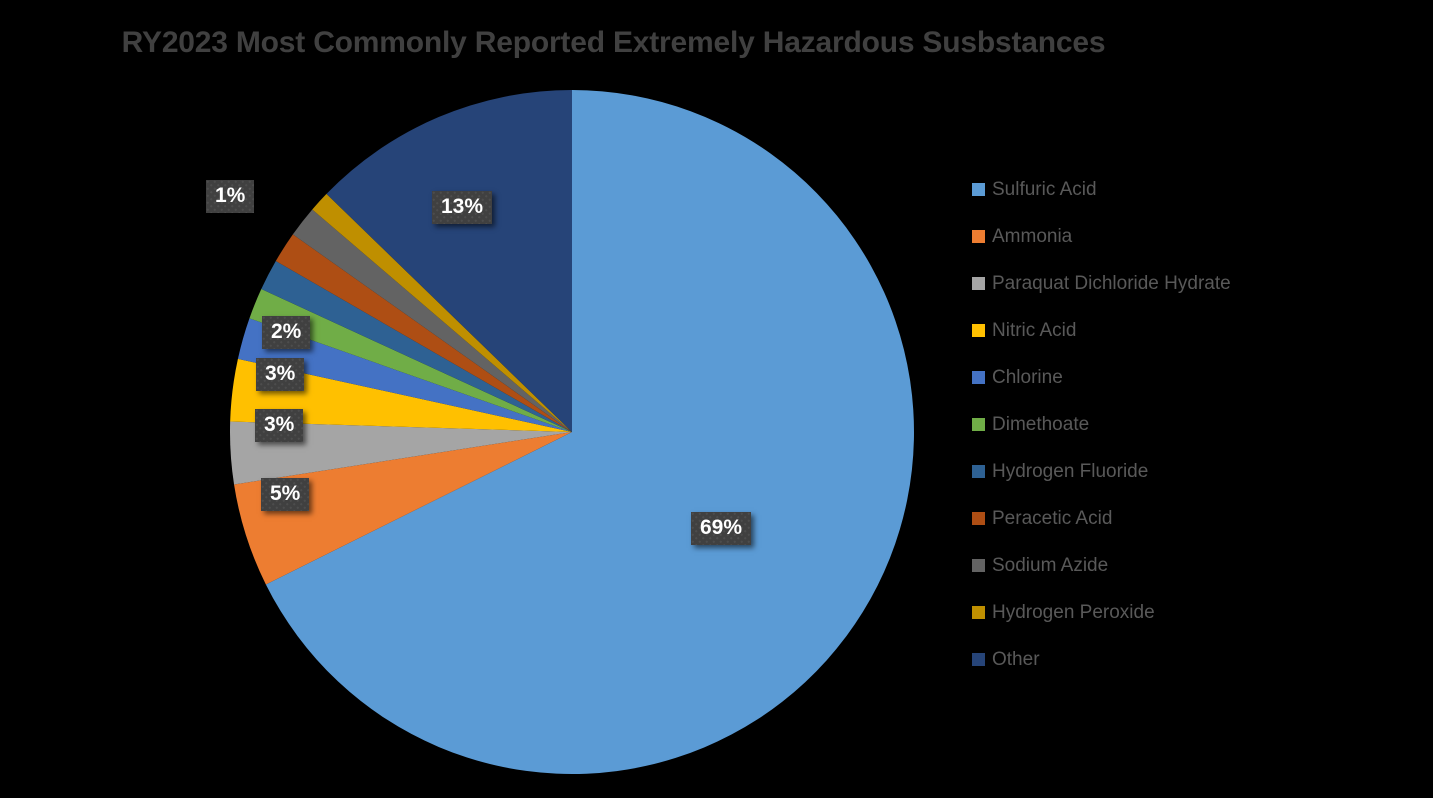 This screenshot has height=798, width=1433. What do you see at coordinates (286, 332) in the screenshot?
I see `data-label-chlorine: 2%` at bounding box center [286, 332].